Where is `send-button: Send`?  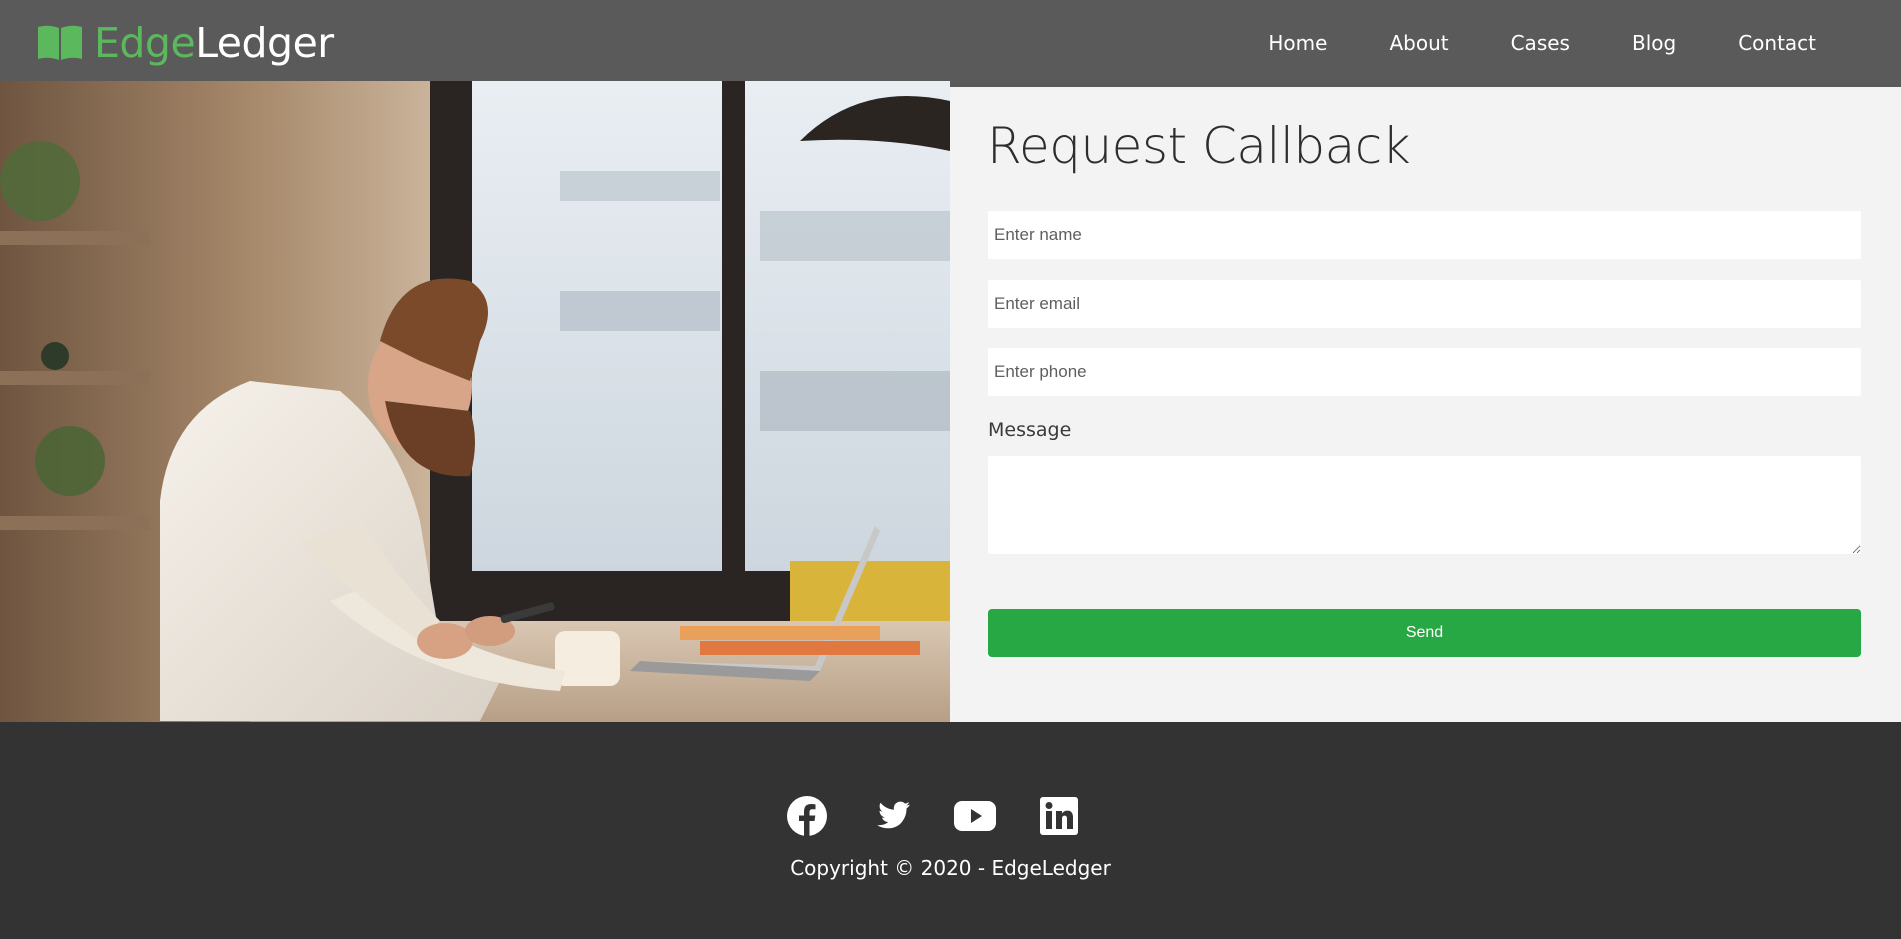 send-button: Send is located at coordinates (1424, 633).